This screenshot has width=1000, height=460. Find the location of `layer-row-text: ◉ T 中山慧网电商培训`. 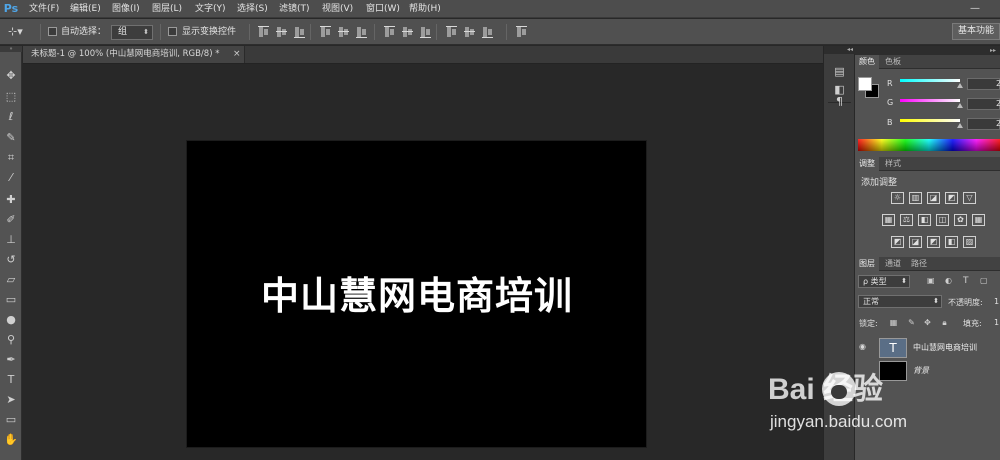

layer-row-text: ◉ T 中山慧网电商培训 is located at coordinates (927, 348).